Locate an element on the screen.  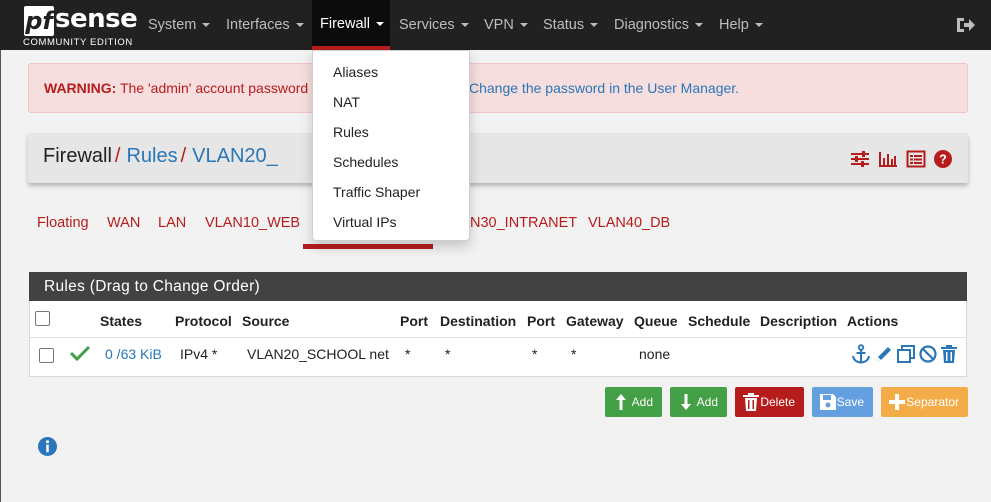
add-separator-button: Separator is located at coordinates (924, 402).